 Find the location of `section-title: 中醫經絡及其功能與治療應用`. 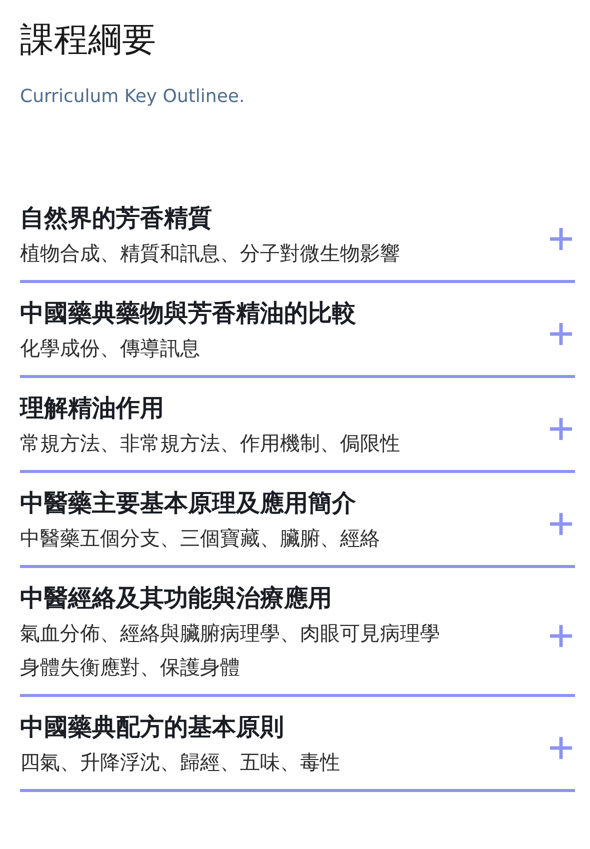

section-title: 中醫經絡及其功能與治療應用 is located at coordinates (176, 598).